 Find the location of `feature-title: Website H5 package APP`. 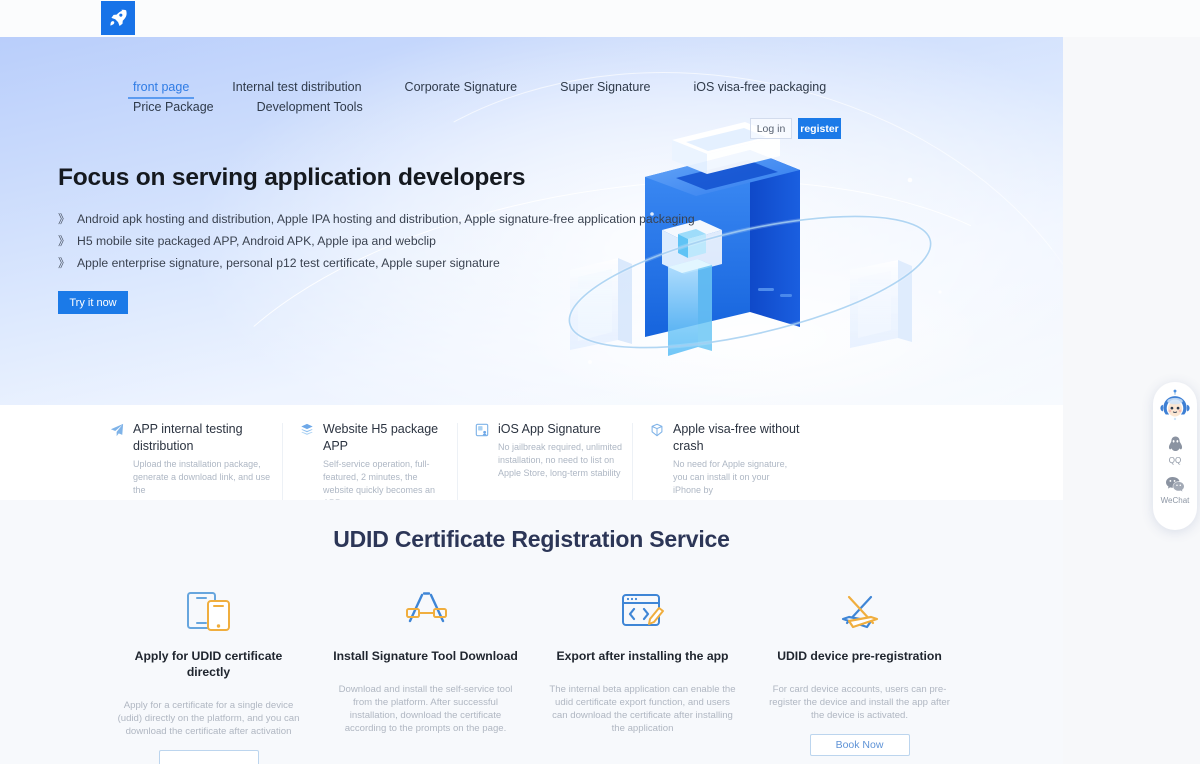

feature-title: Website H5 package APP is located at coordinates (381, 437).